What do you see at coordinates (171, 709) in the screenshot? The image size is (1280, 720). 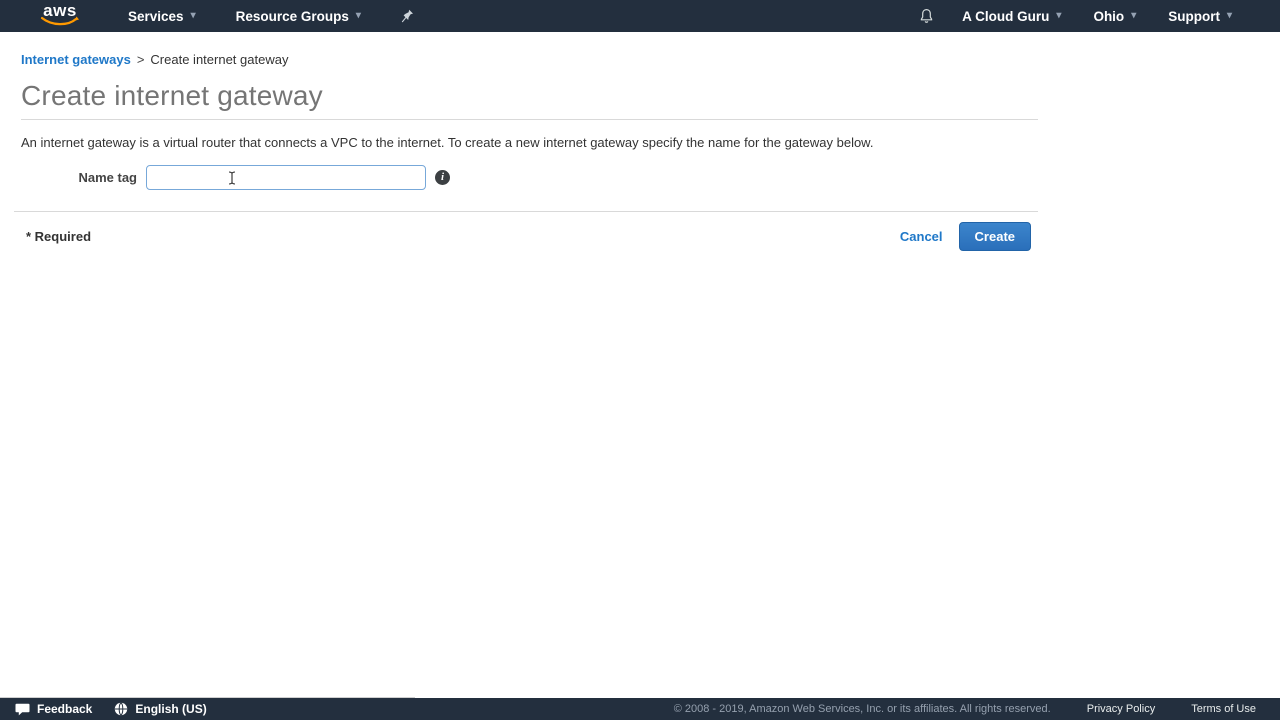 I see `language-label: English (US)` at bounding box center [171, 709].